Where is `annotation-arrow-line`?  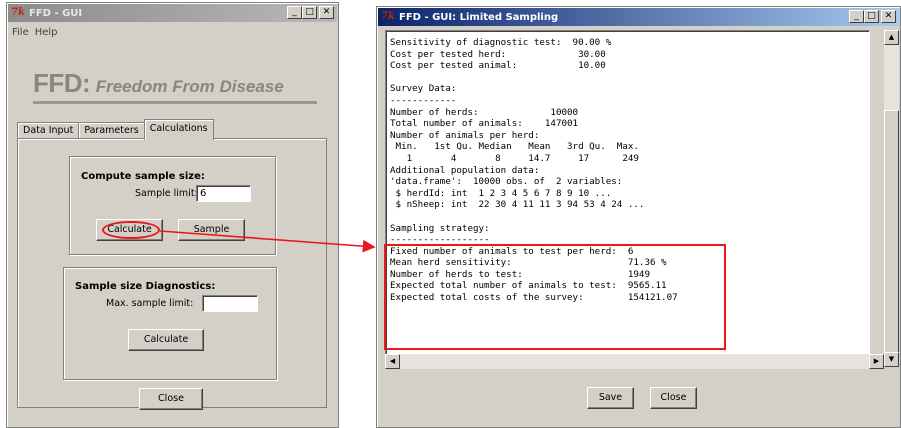 annotation-arrow-line is located at coordinates (267, 241).